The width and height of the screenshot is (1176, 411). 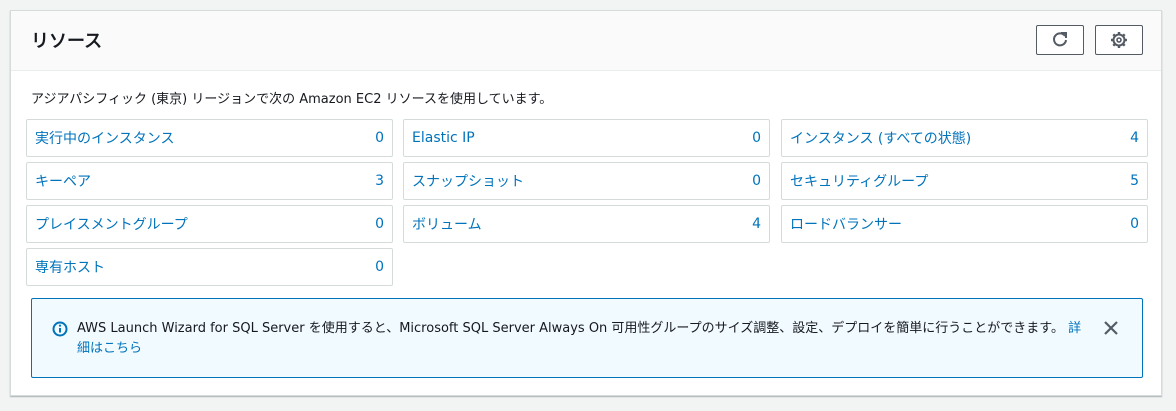 What do you see at coordinates (1111, 328) in the screenshot?
I see `close-icon` at bounding box center [1111, 328].